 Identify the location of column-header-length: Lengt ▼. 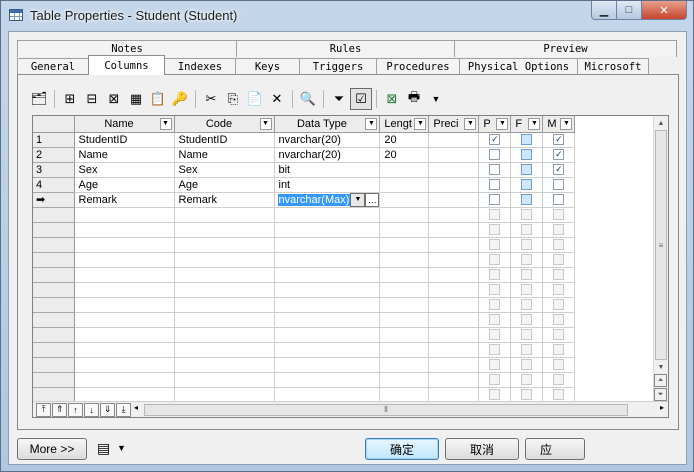
(404, 124).